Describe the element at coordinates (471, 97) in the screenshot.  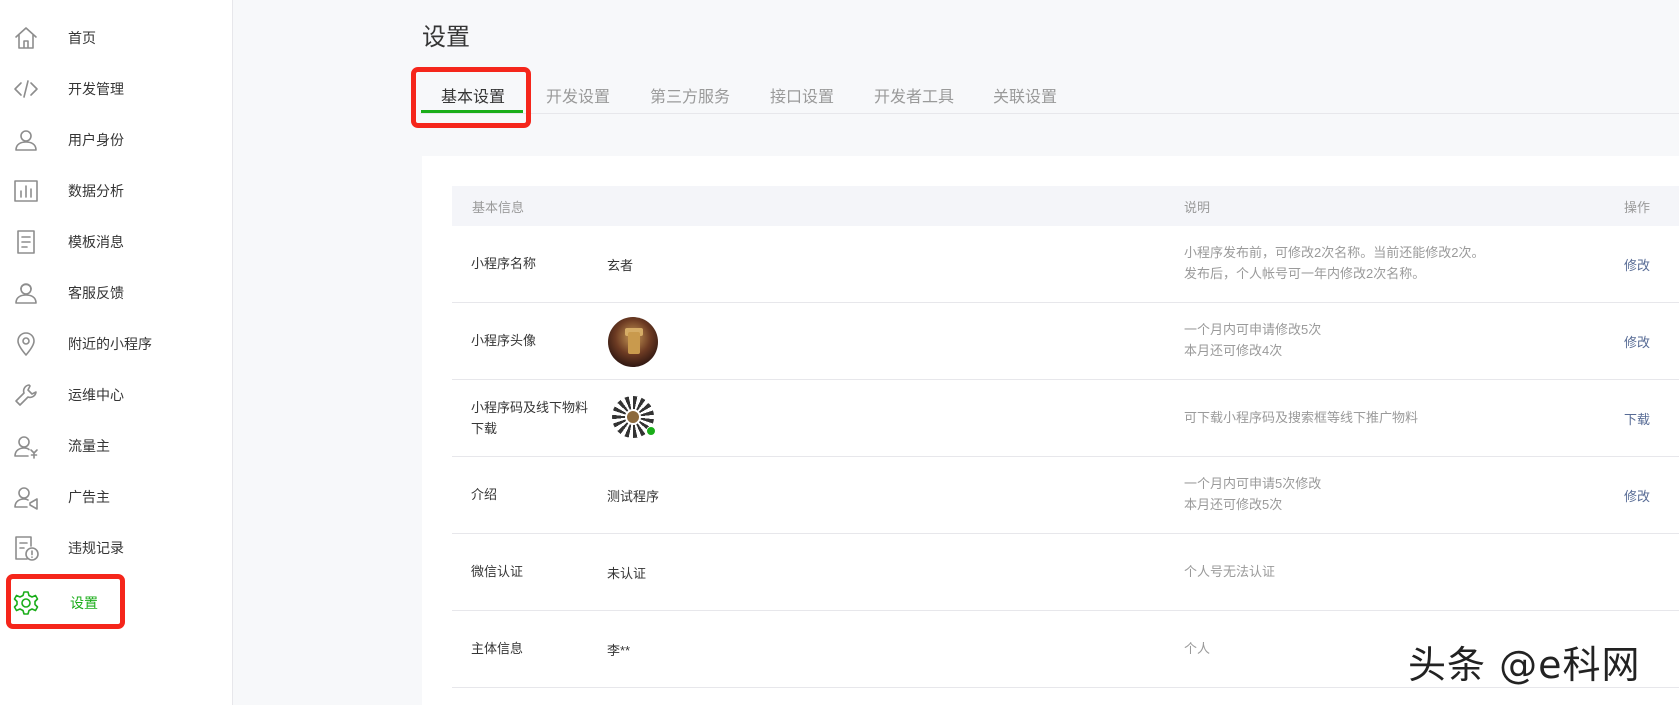
I see `tab-highlight-box` at that location.